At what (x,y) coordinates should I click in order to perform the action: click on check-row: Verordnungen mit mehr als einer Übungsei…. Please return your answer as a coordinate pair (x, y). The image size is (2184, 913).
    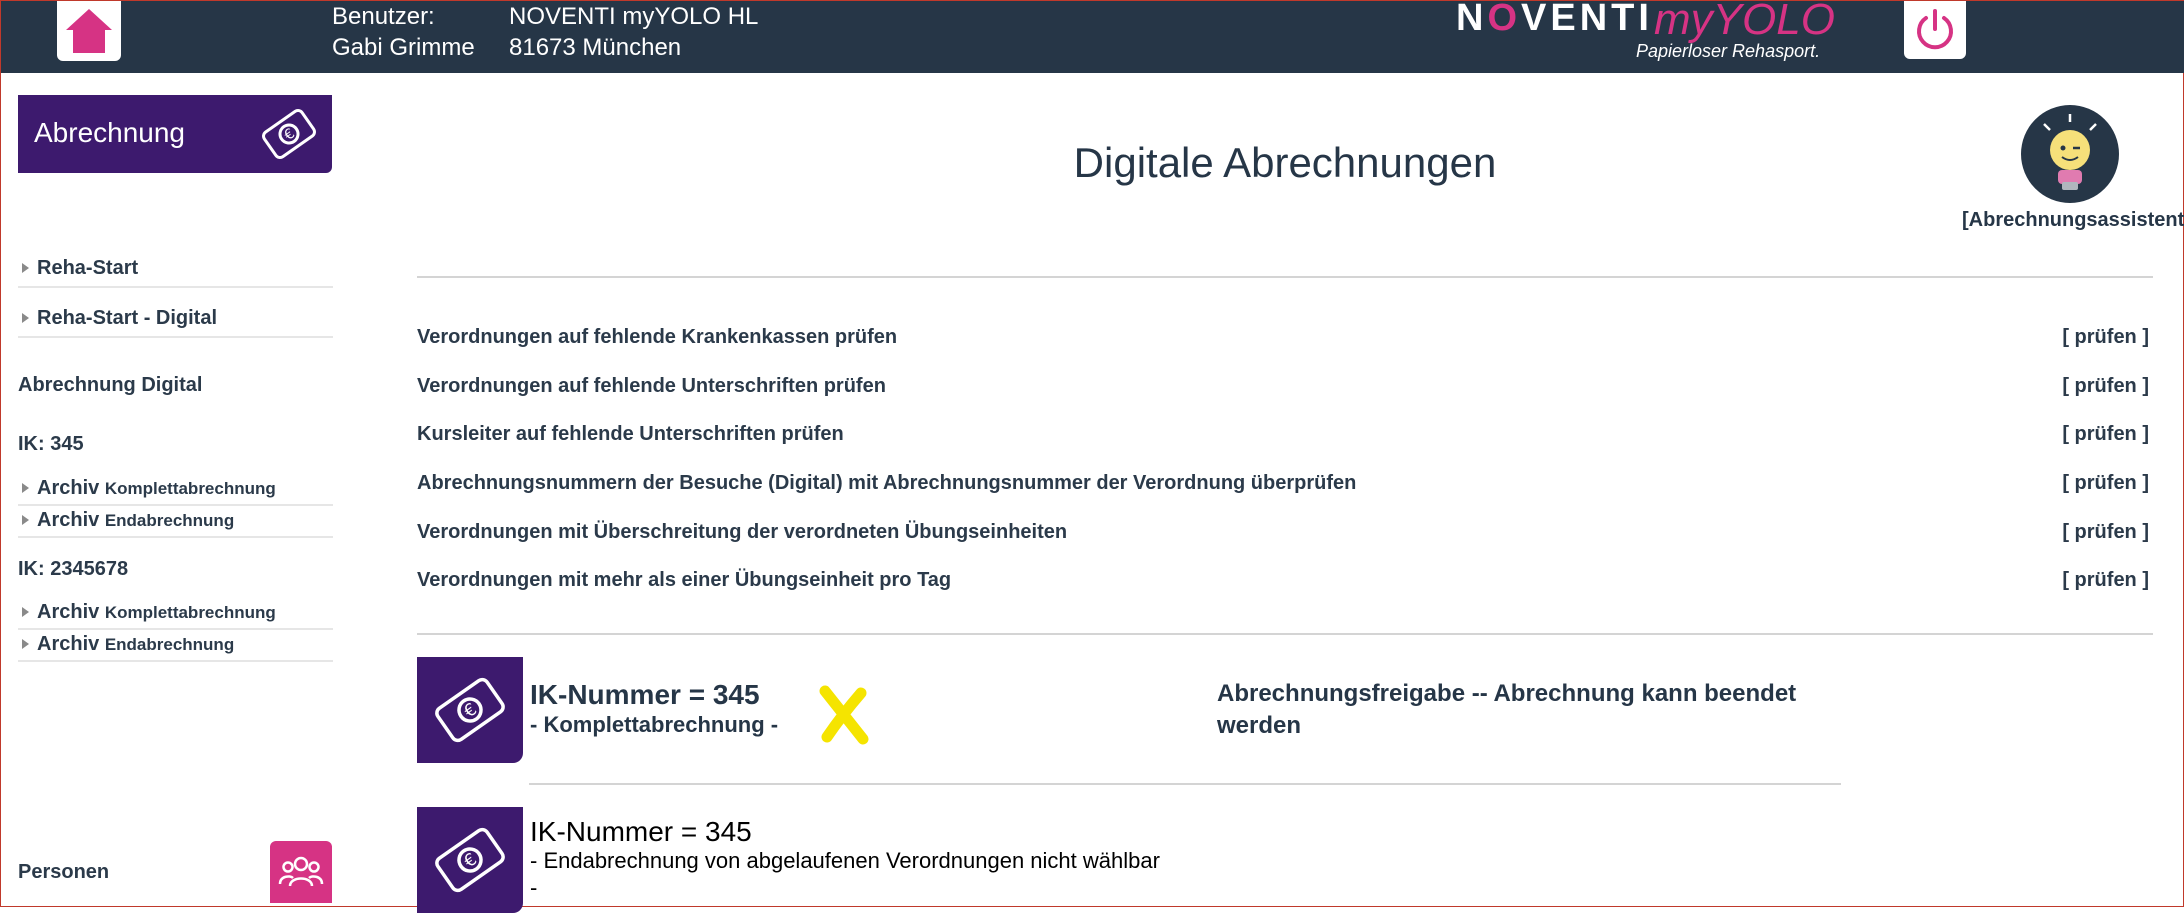
    Looking at the image, I should click on (1285, 580).